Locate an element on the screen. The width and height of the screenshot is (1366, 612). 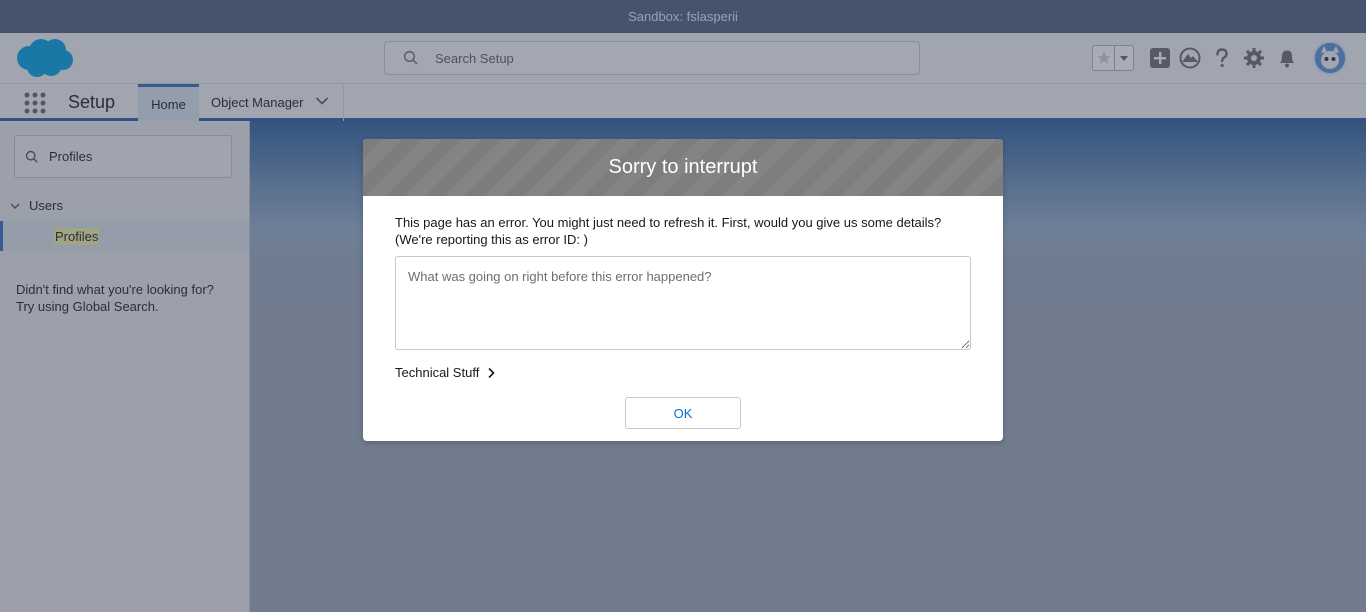
technical-stuff-toggle: Technical Stuff is located at coordinates (445, 372).